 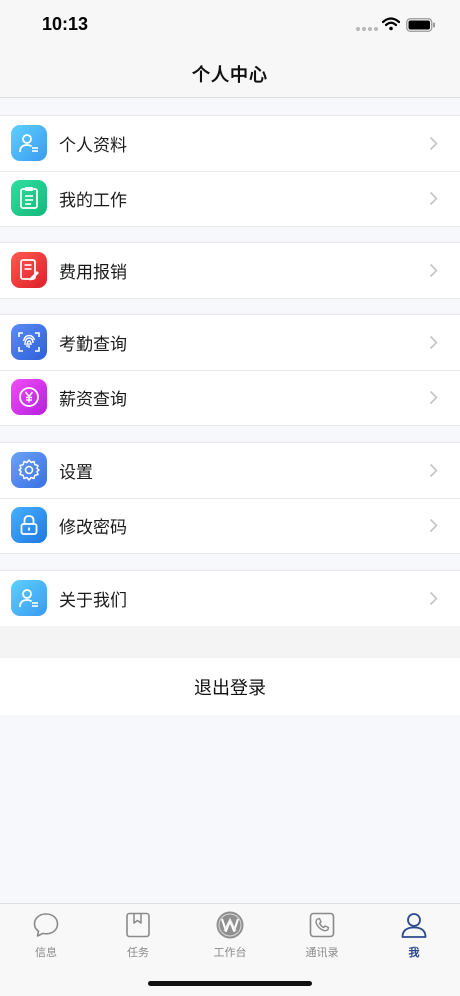 What do you see at coordinates (230, 342) in the screenshot?
I see `menu-item-attendance: 考勤查询` at bounding box center [230, 342].